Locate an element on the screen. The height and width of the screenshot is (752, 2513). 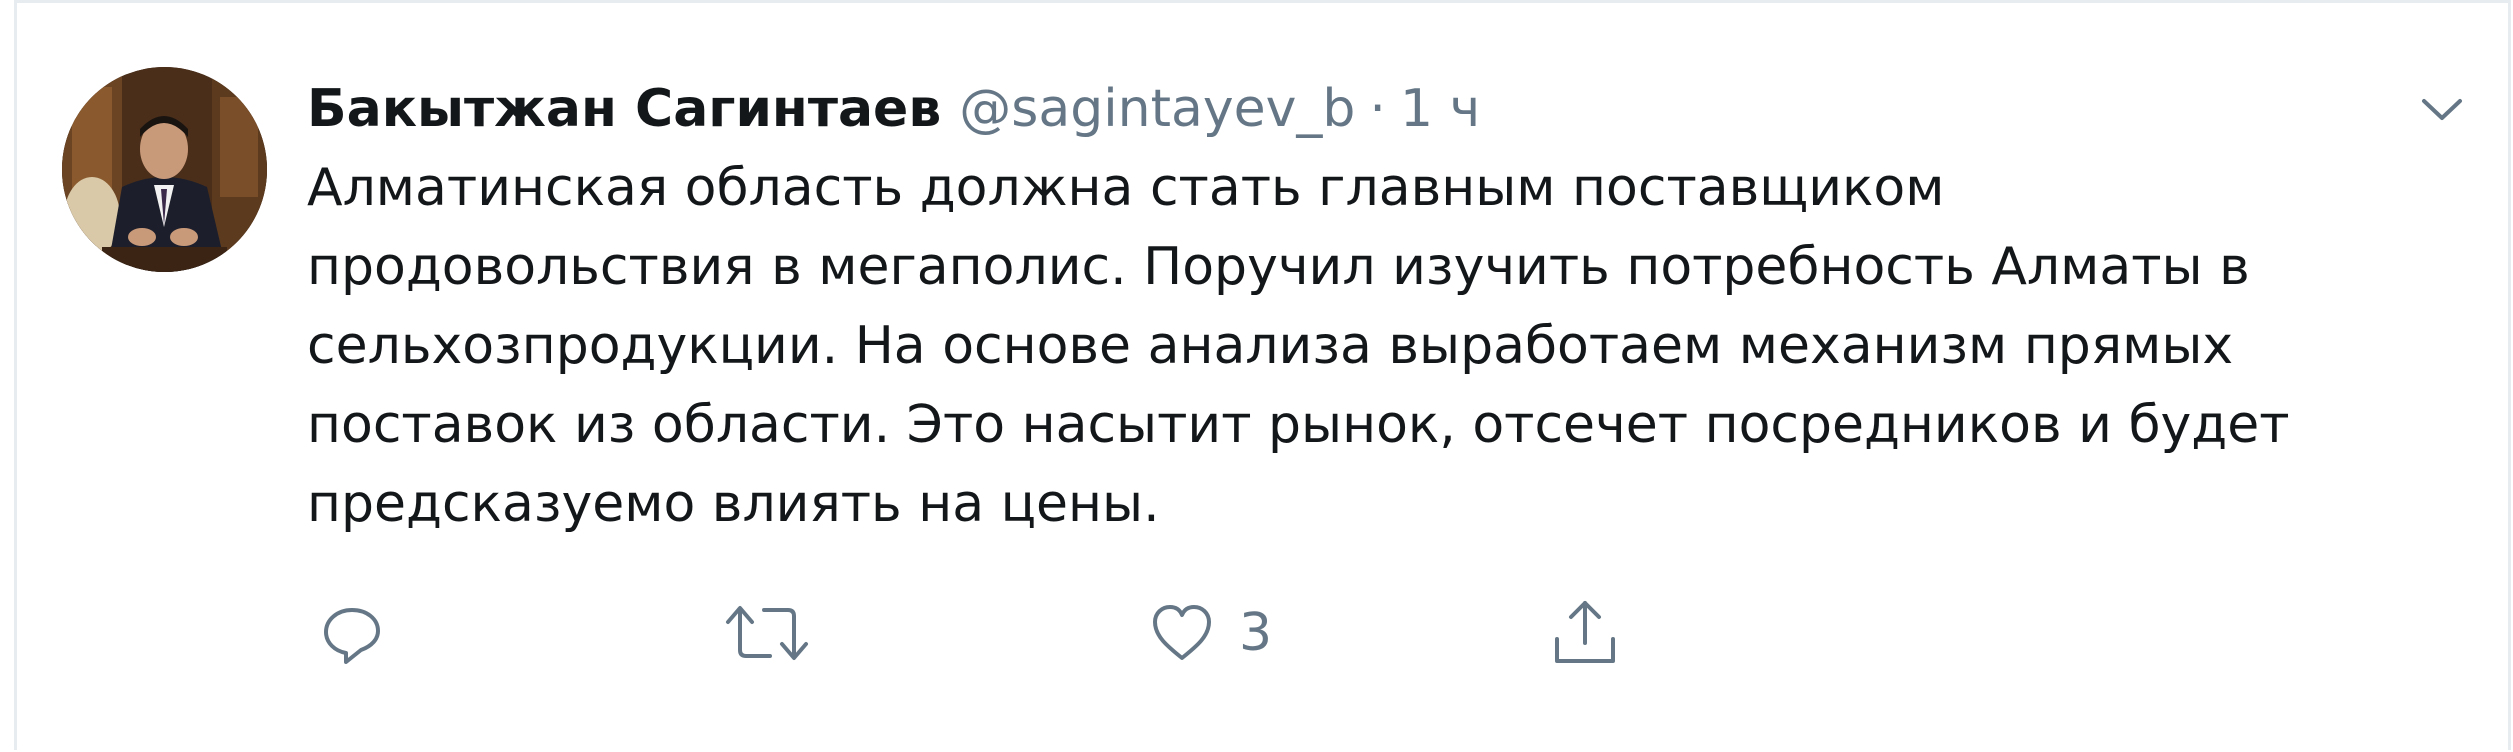
avatar is located at coordinates (164, 169).